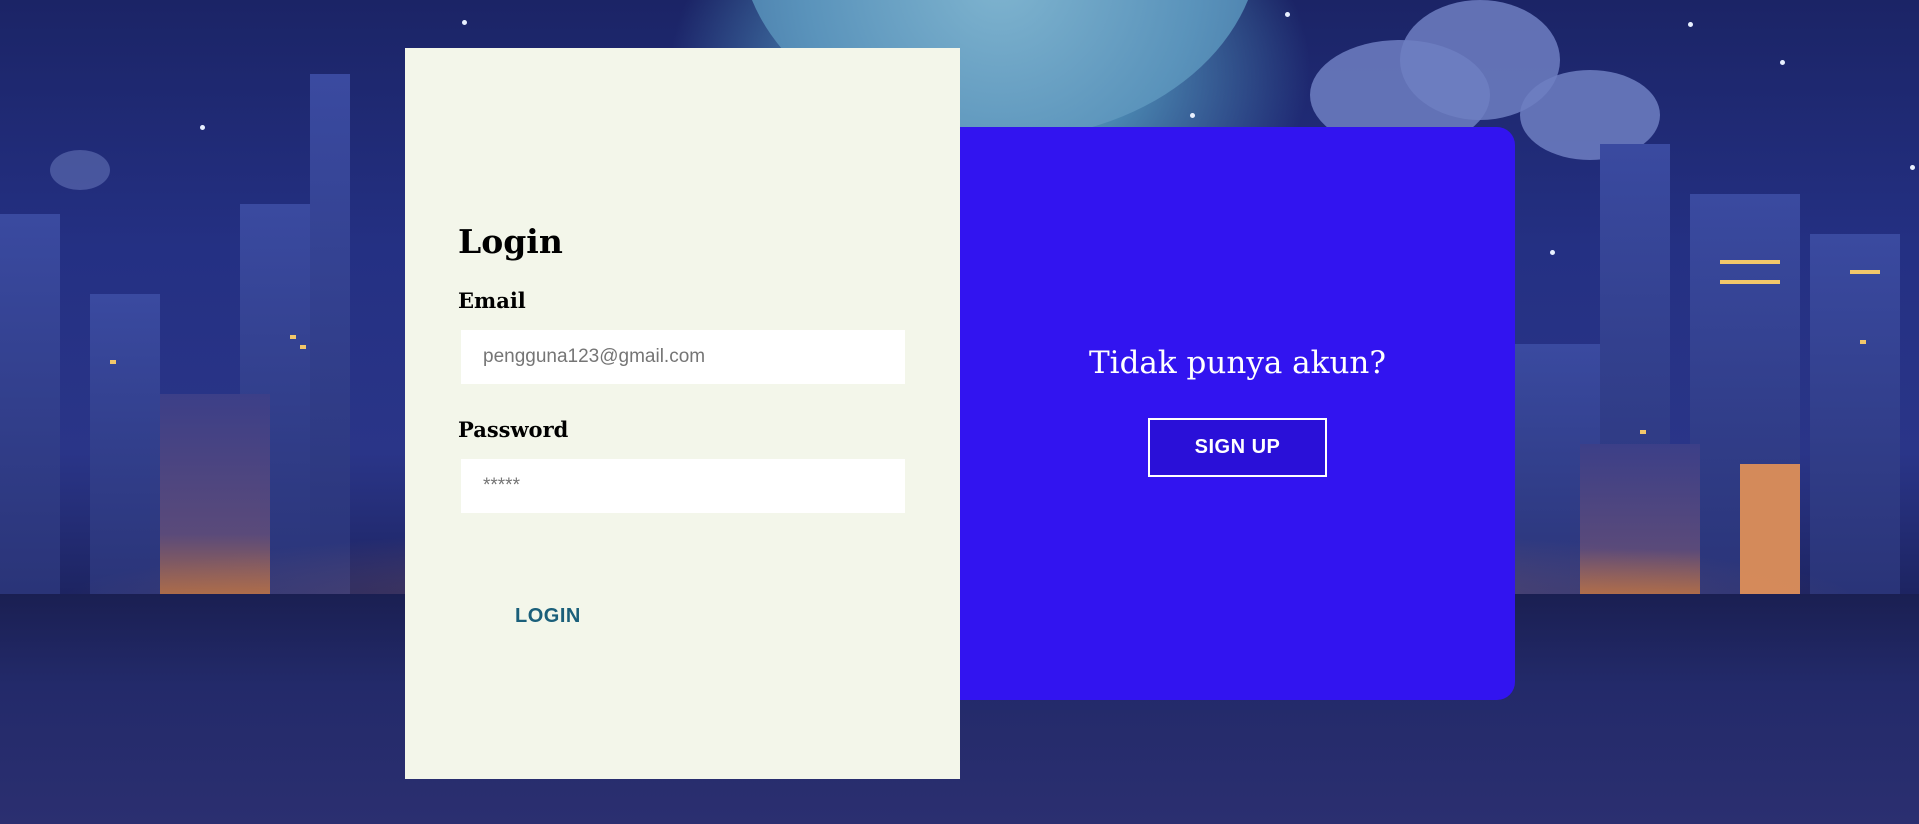 The height and width of the screenshot is (824, 1919). Describe the element at coordinates (683, 357) in the screenshot. I see `email-field` at that location.